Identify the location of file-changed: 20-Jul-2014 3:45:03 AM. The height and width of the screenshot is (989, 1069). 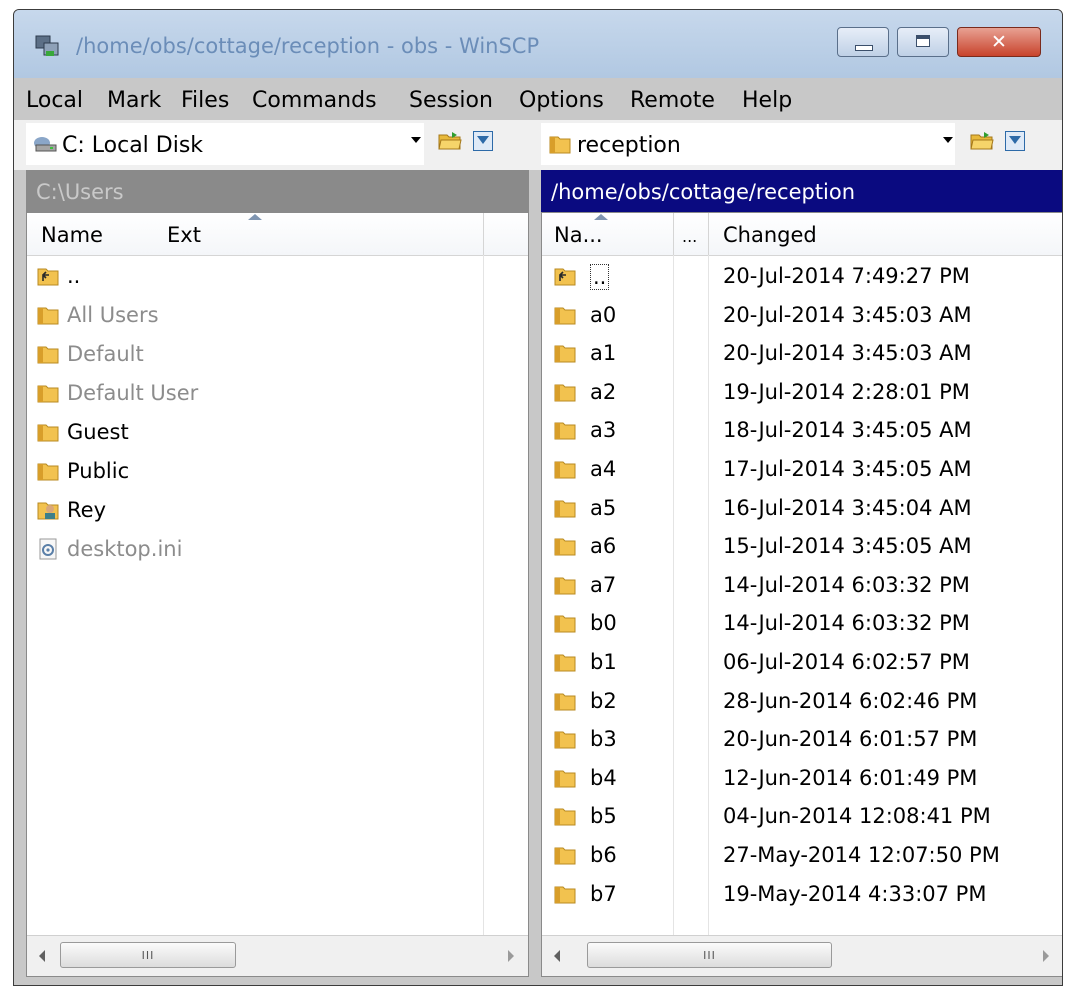
(847, 353).